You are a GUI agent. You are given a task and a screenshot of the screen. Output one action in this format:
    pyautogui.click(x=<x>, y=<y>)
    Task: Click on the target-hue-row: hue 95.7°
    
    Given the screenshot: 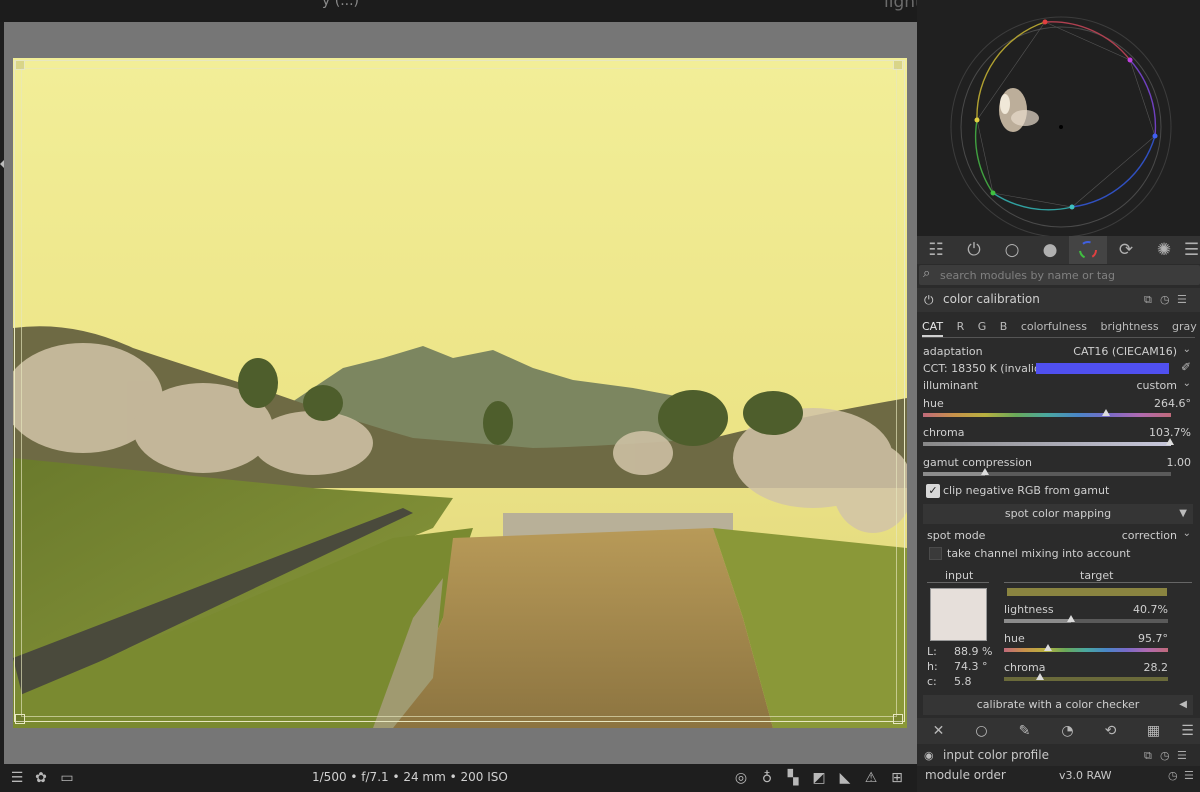 What is the action you would take?
    pyautogui.click(x=1086, y=640)
    